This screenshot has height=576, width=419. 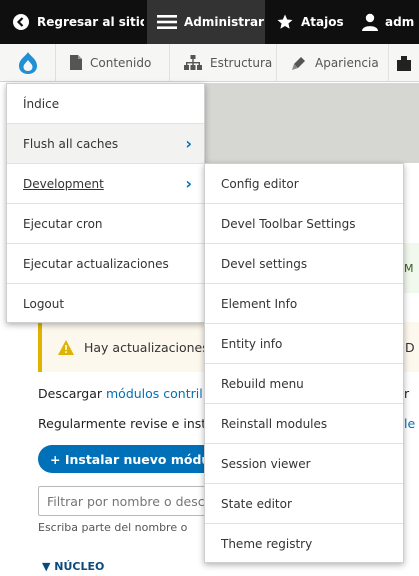 What do you see at coordinates (409, 423) in the screenshot?
I see `review-link-tail: le` at bounding box center [409, 423].